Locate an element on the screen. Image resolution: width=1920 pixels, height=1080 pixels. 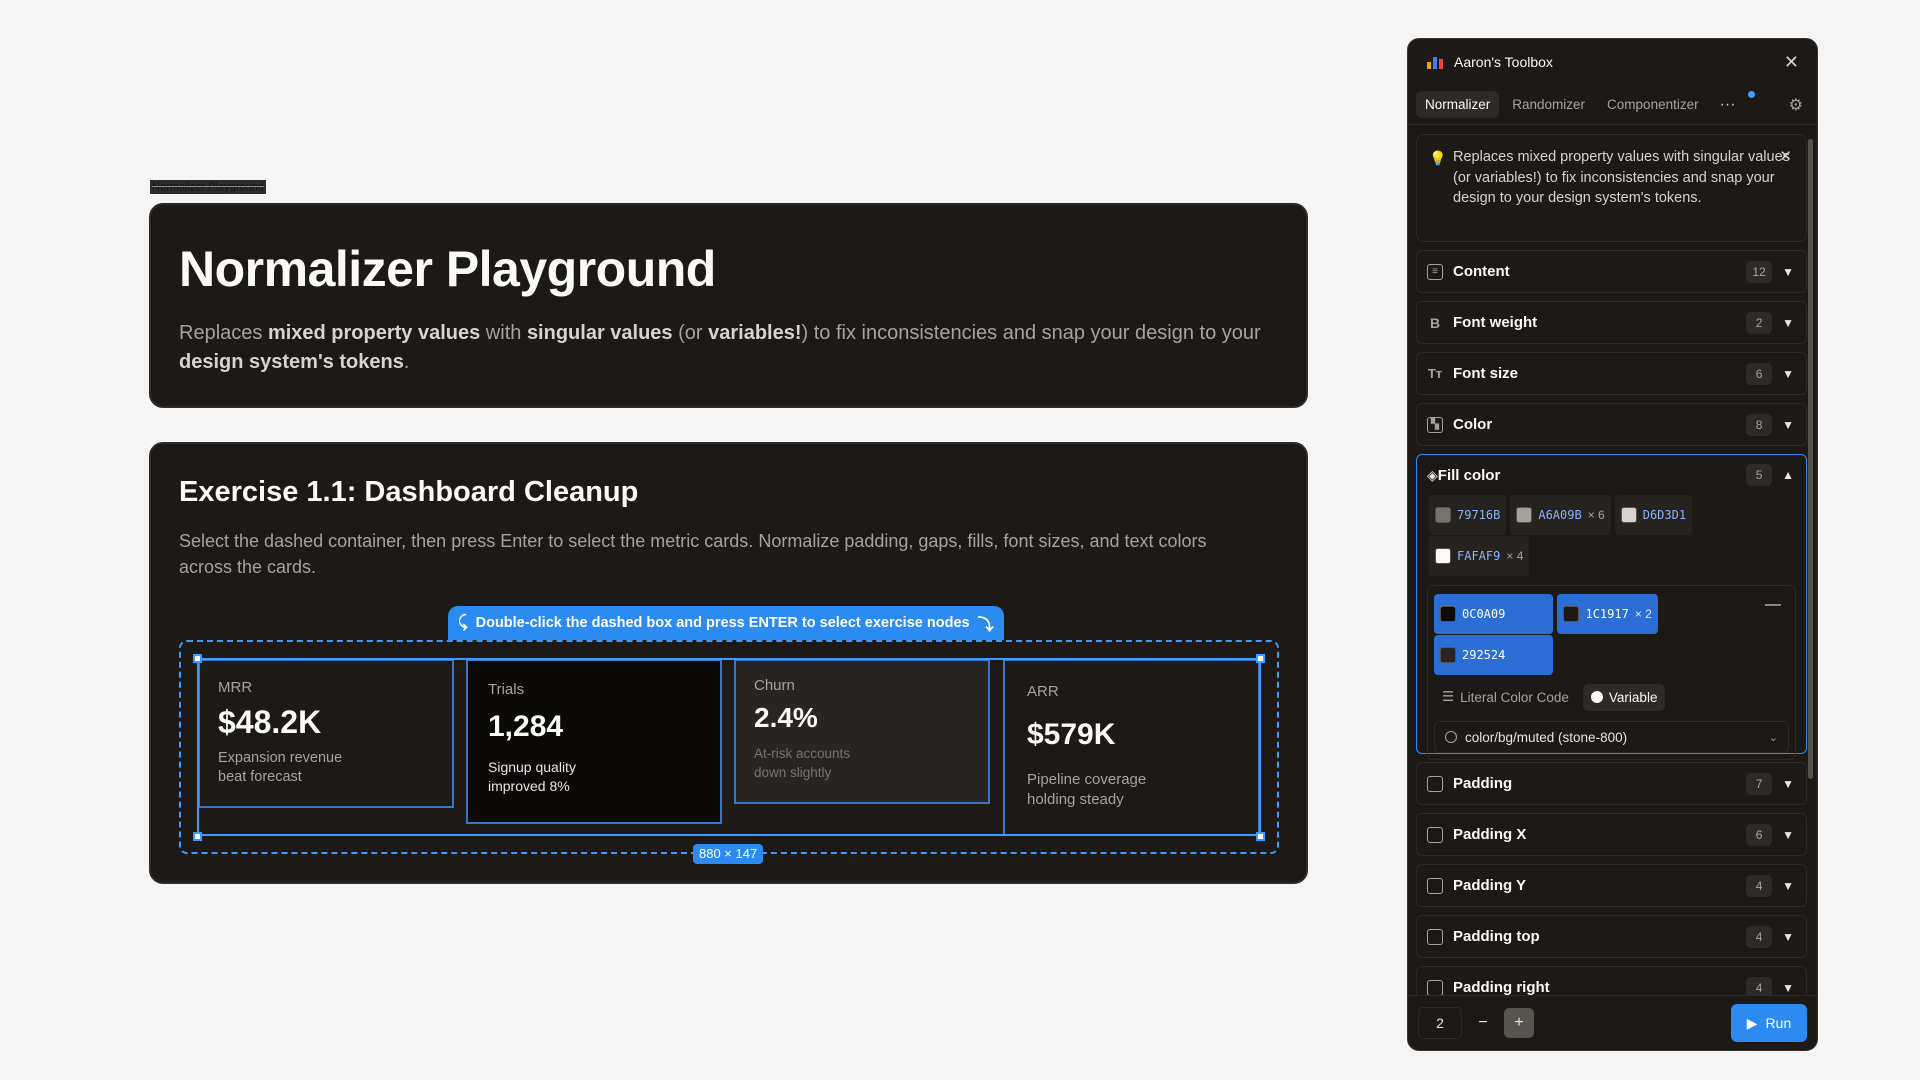
bold-icon: B is located at coordinates (1435, 322).